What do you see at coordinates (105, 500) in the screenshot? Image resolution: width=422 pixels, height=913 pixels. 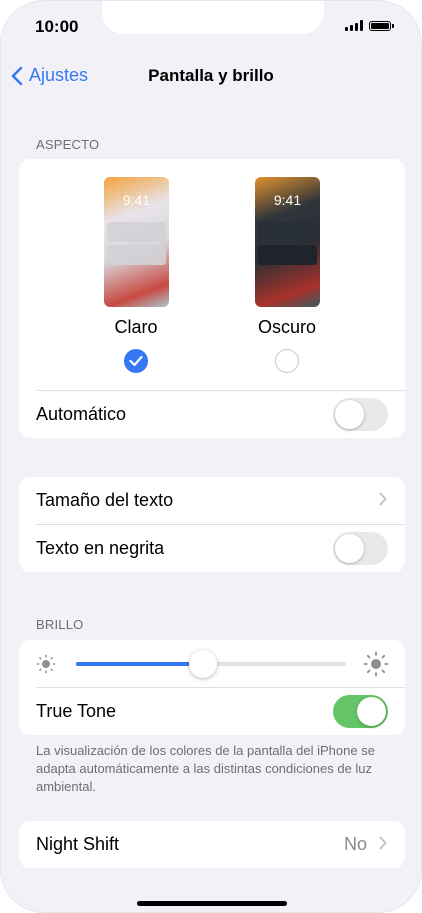 I see `text-size-label: Tamaño del texto` at bounding box center [105, 500].